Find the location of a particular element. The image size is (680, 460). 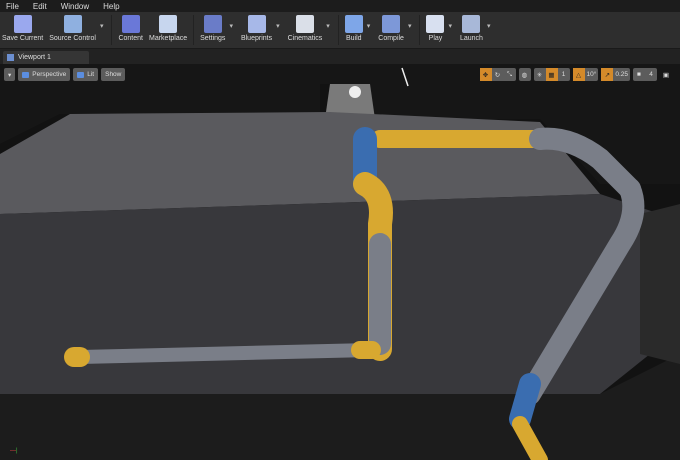

camera-speed-icon: ■ is located at coordinates (639, 74).